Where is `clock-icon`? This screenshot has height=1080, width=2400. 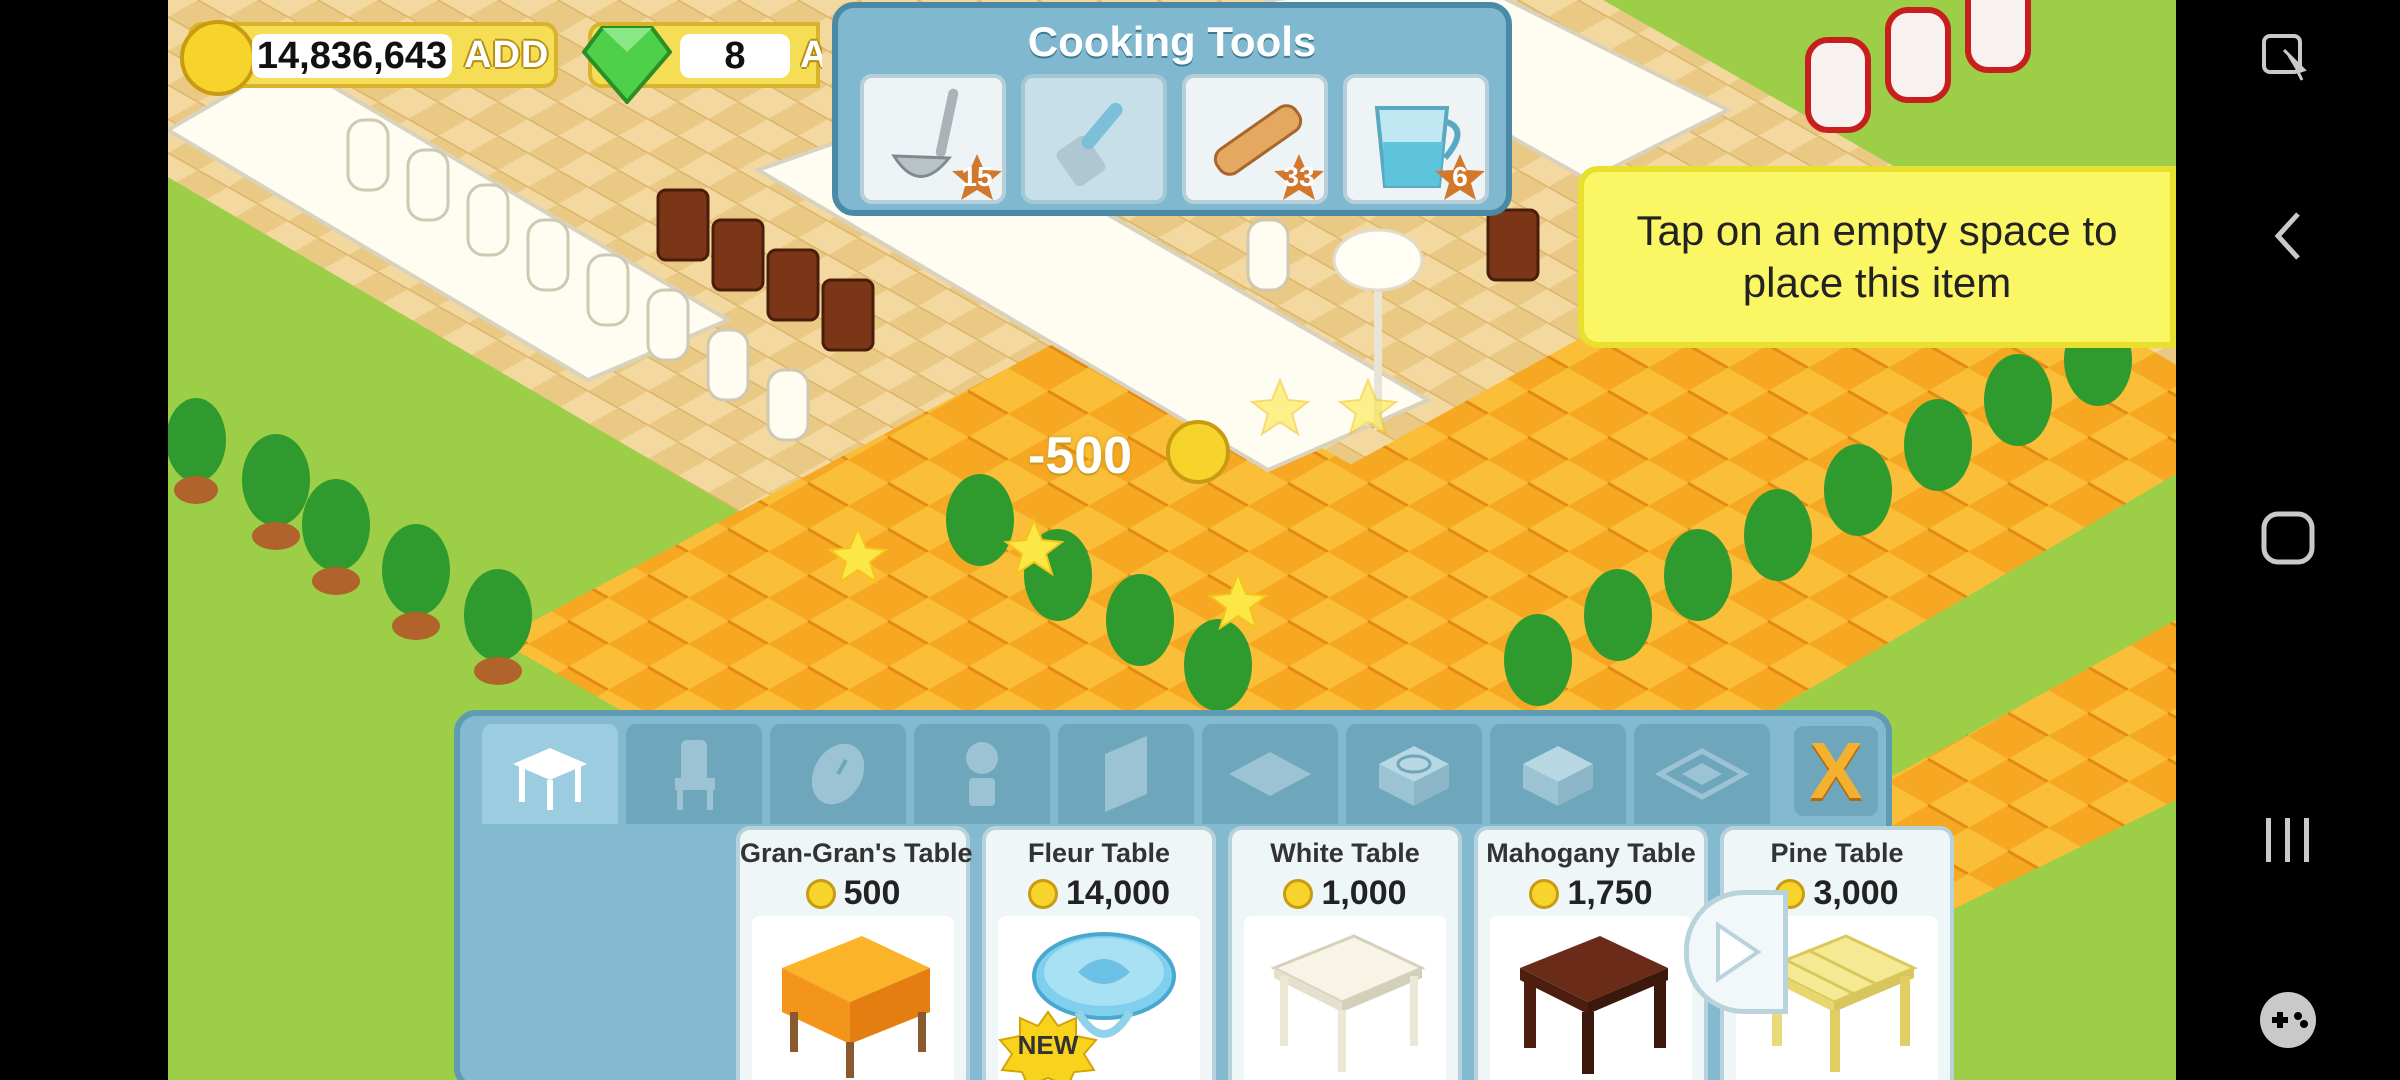
clock-icon is located at coordinates (838, 774).